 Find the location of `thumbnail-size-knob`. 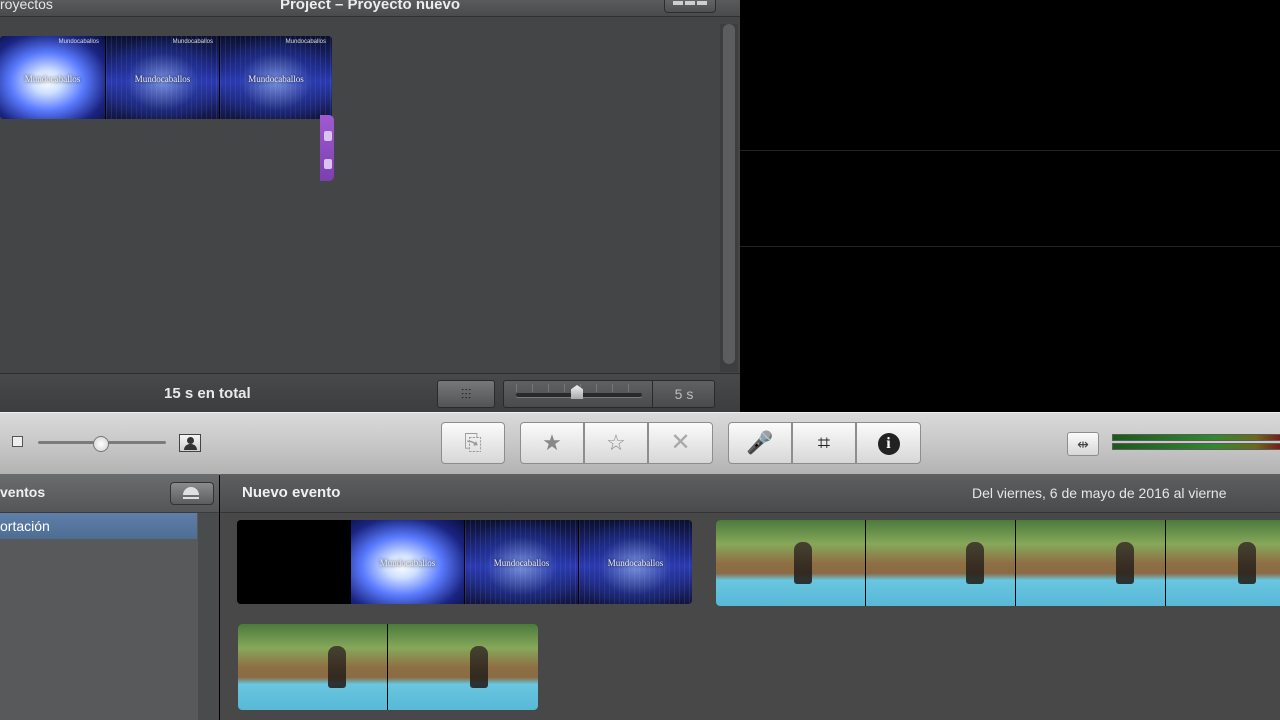

thumbnail-size-knob is located at coordinates (100, 444).